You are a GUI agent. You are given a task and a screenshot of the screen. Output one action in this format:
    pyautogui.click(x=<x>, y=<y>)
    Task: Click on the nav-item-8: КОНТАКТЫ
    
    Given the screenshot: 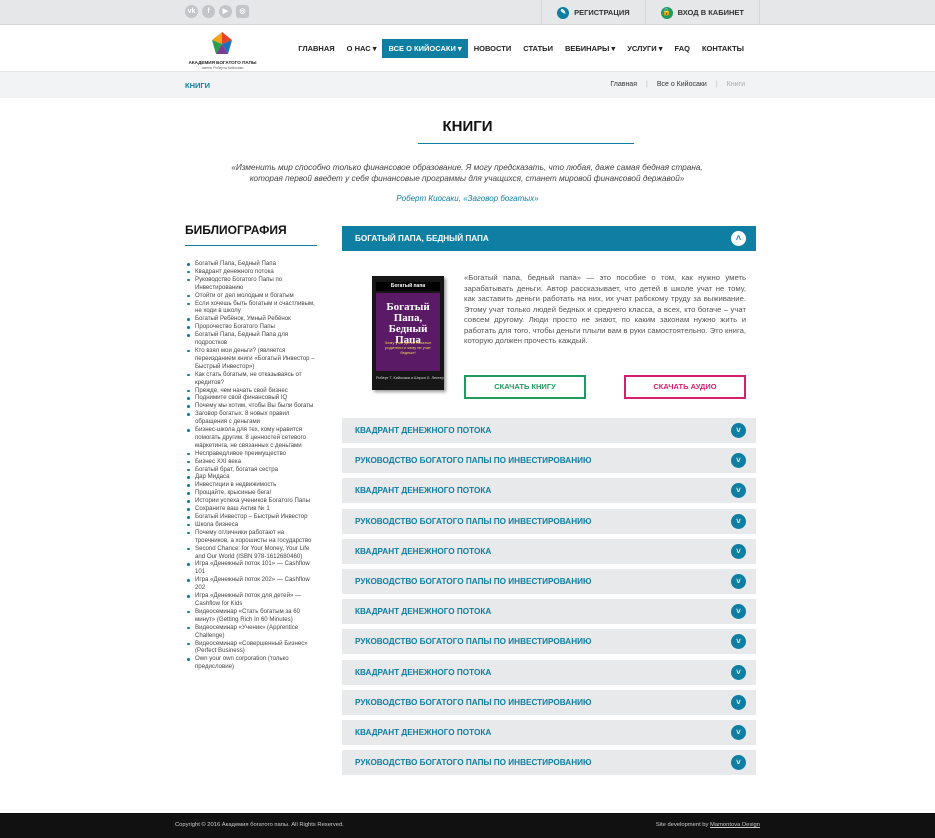 What is the action you would take?
    pyautogui.click(x=723, y=48)
    